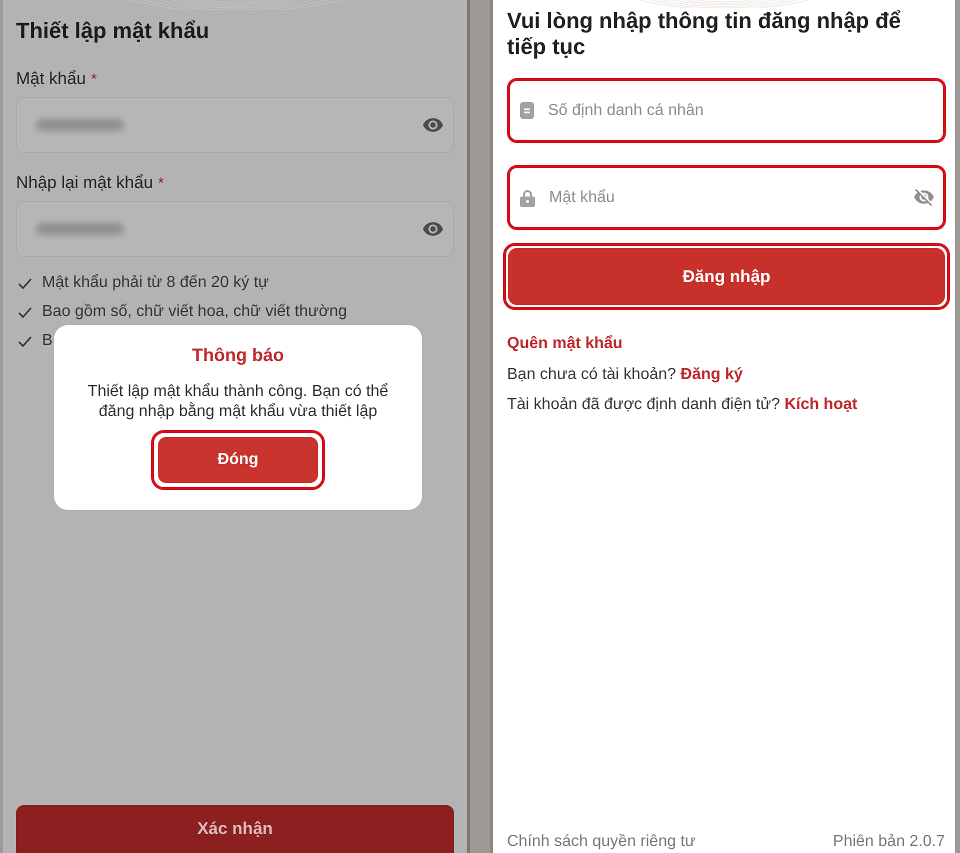 Image resolution: width=960 pixels, height=853 pixels. I want to click on prompt-link: Đăng ký, so click(711, 374).